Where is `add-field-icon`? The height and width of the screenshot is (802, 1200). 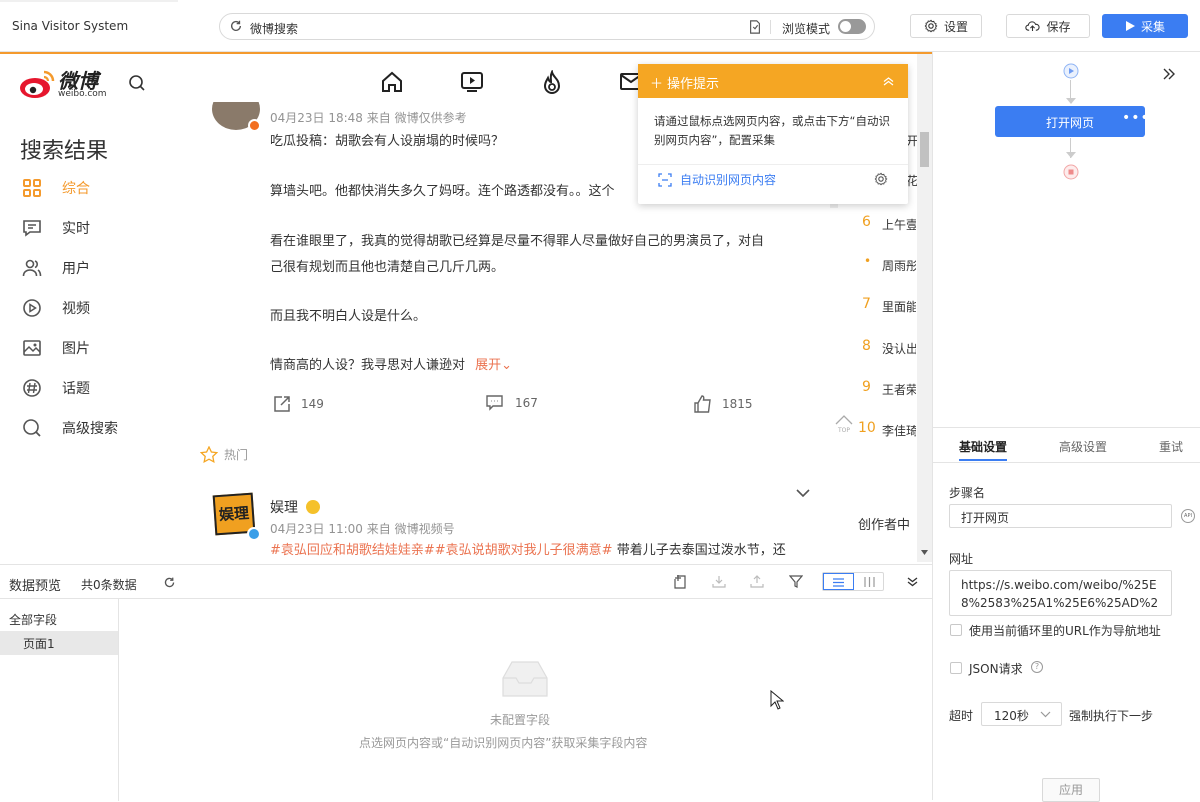
add-field-icon is located at coordinates (680, 582).